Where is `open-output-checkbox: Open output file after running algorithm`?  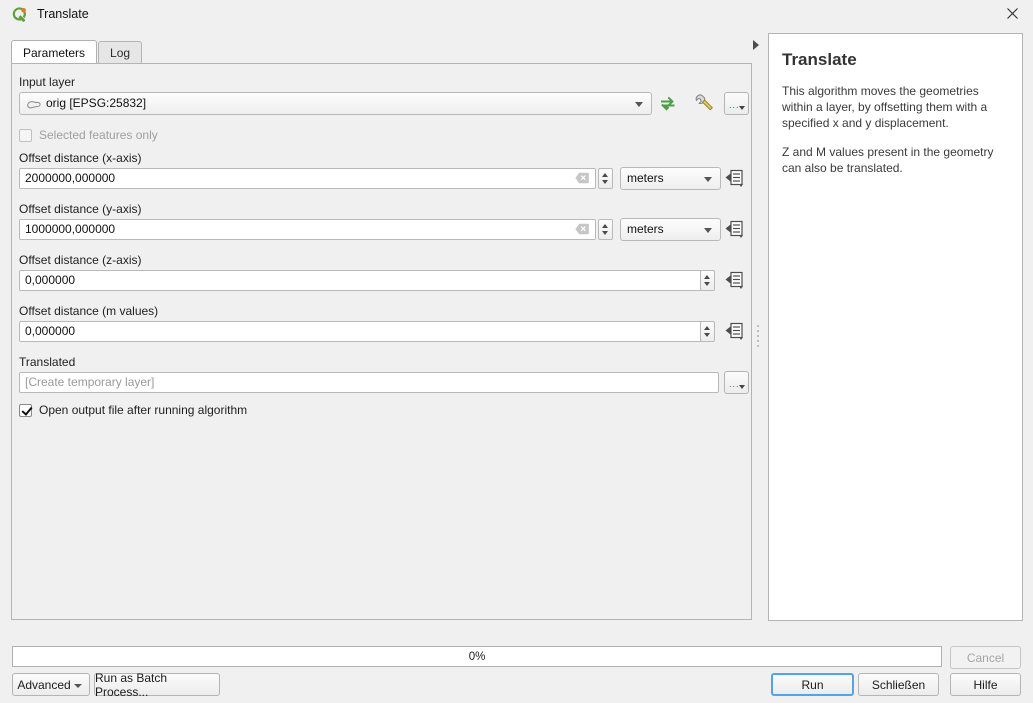
open-output-checkbox: Open output file after running algorithm is located at coordinates (133, 410).